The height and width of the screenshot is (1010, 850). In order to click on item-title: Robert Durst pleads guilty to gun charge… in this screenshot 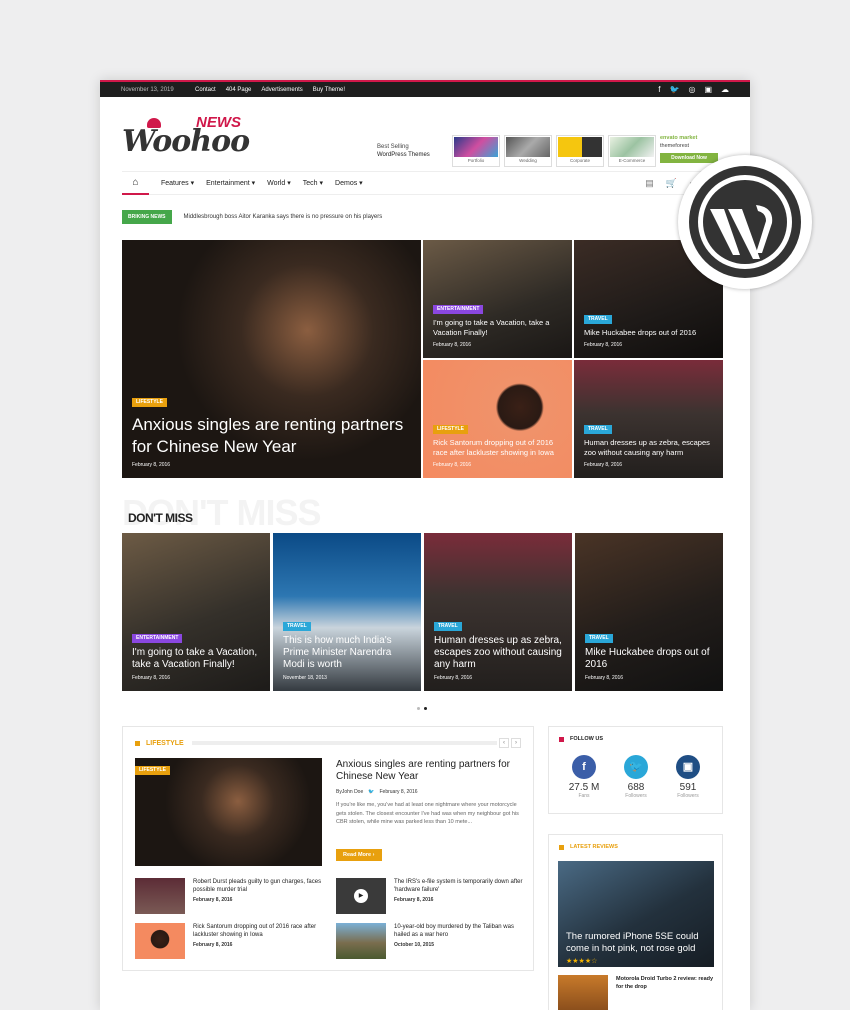, I will do `click(259, 886)`.